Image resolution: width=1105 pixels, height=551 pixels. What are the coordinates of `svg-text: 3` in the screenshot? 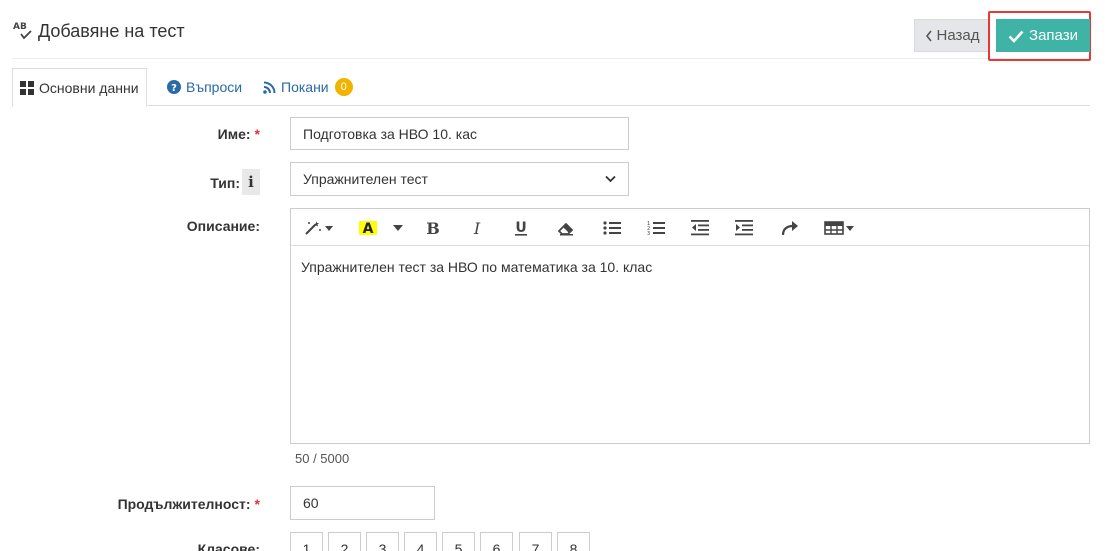 It's located at (648, 233).